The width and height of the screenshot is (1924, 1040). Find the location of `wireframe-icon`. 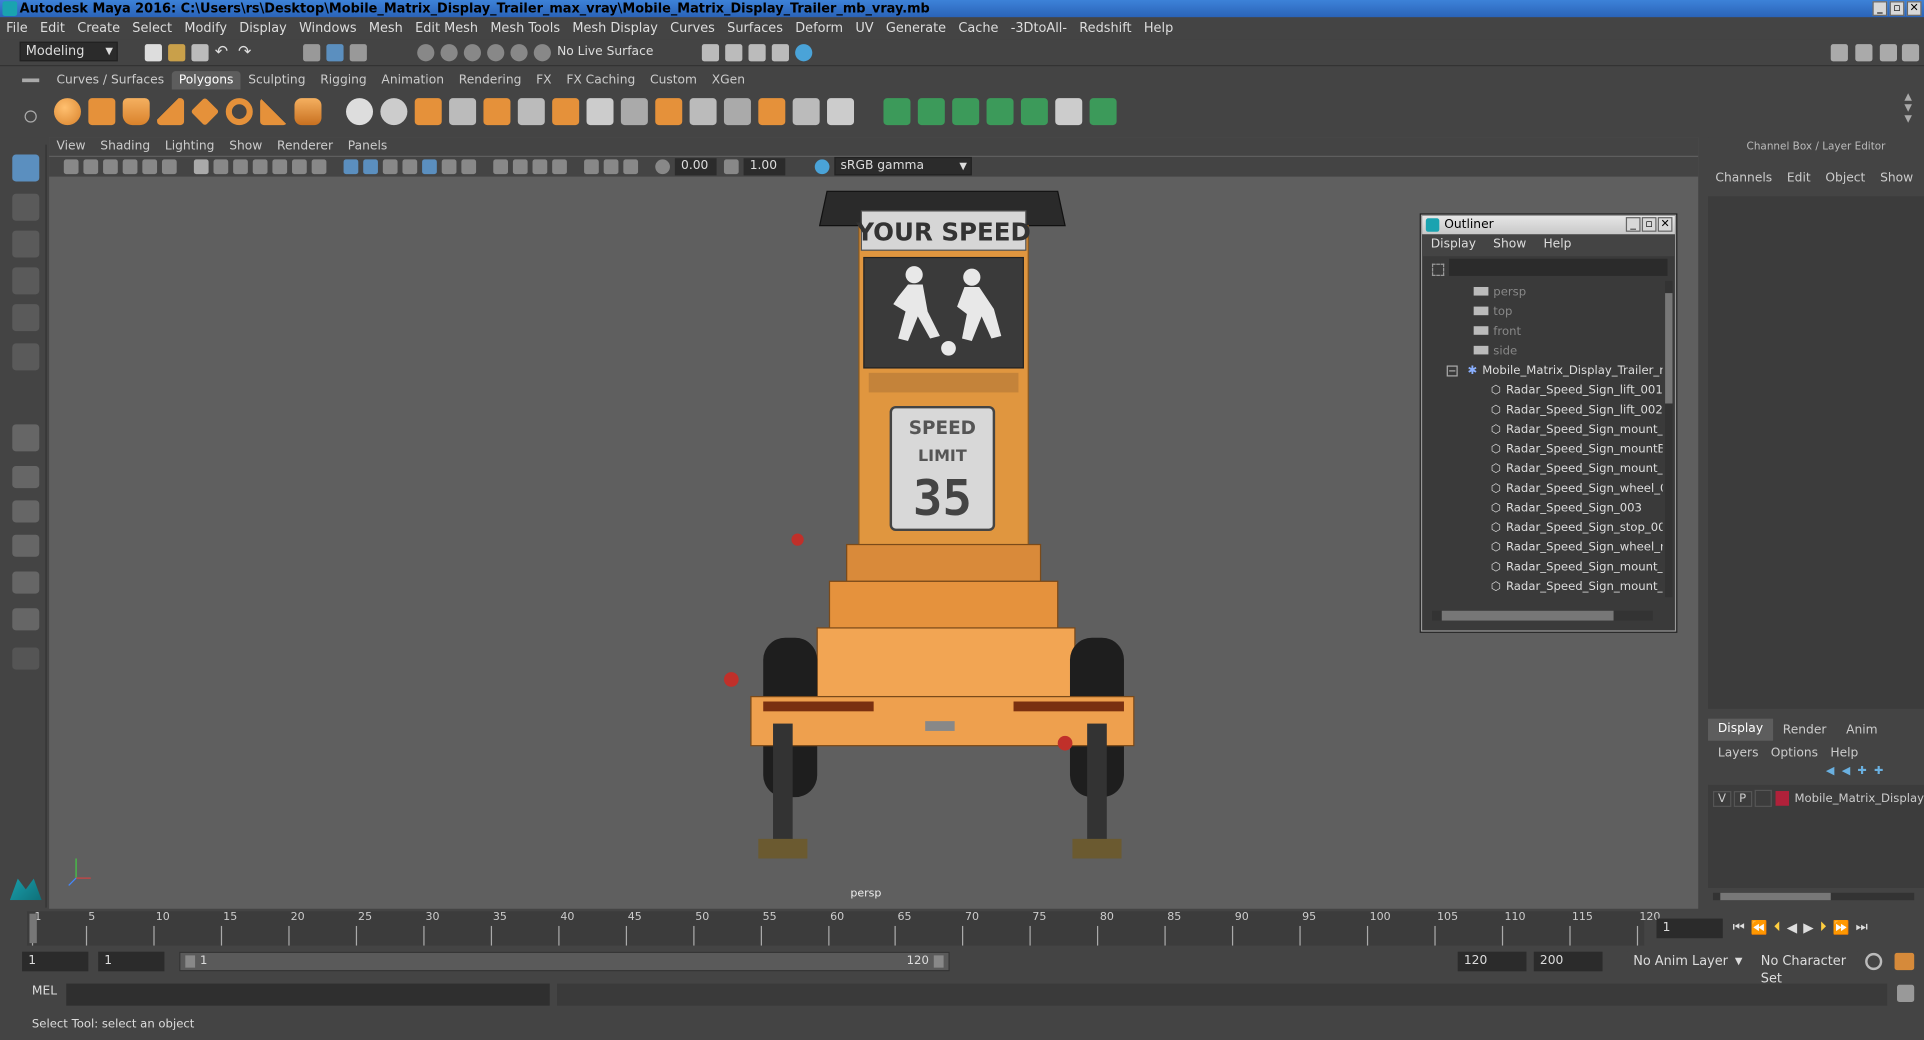

wireframe-icon is located at coordinates (351, 167).